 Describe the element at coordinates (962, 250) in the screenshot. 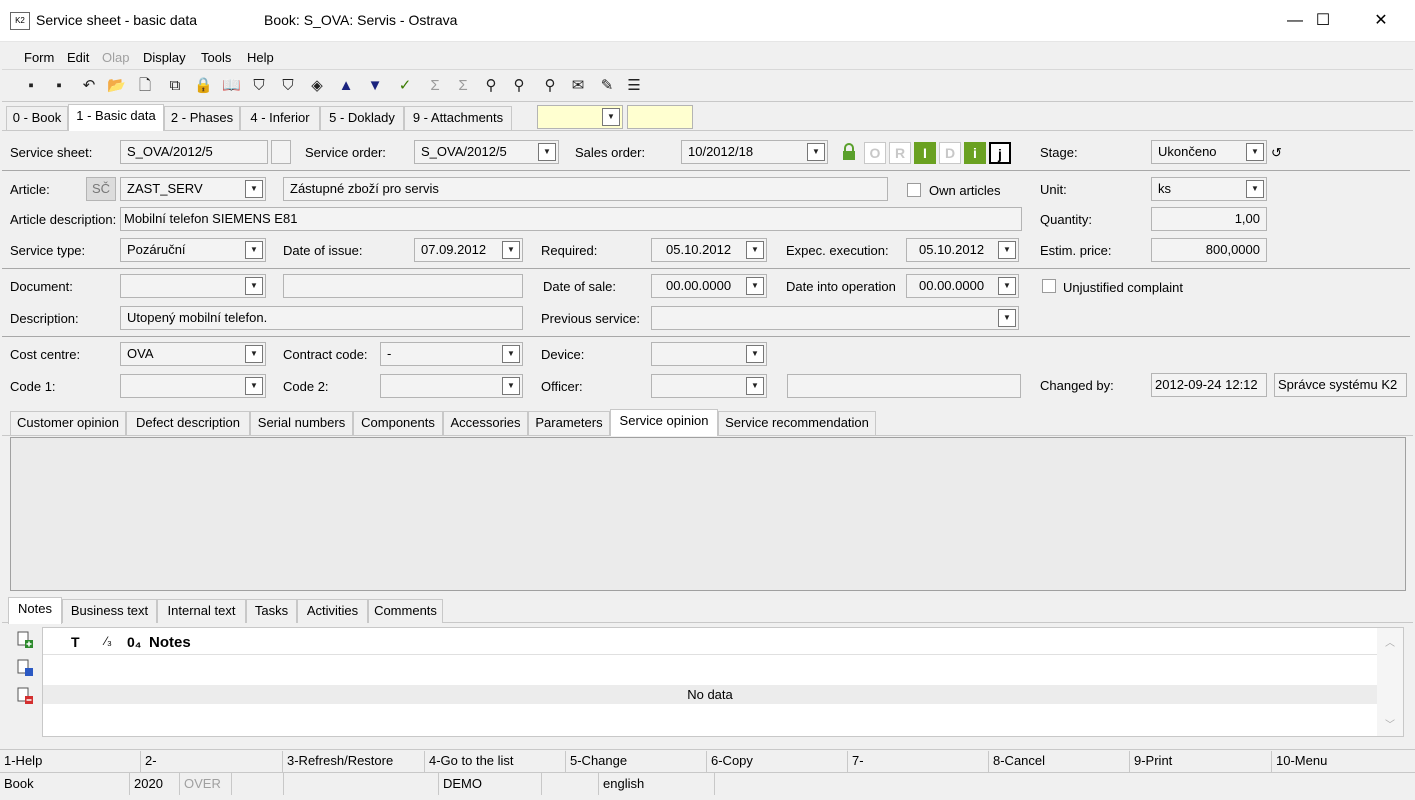

I see `expec-execution-select: 05.10.2012 ▼` at that location.